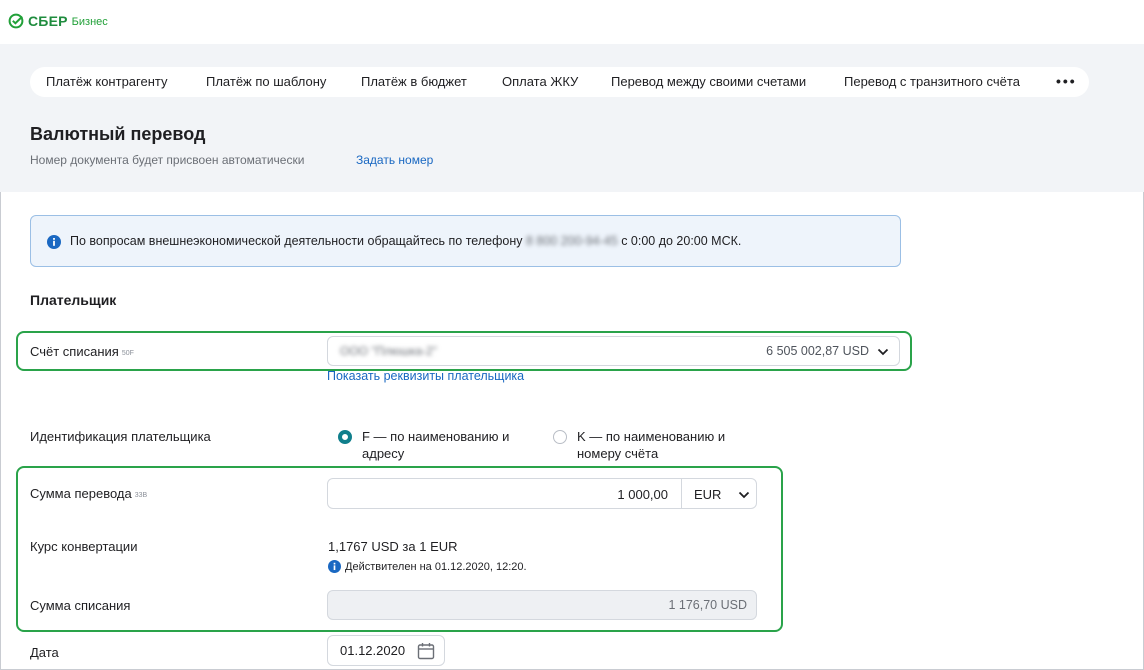  I want to click on tab-oplata-zhku: Оплата ЖКУ, so click(540, 81).